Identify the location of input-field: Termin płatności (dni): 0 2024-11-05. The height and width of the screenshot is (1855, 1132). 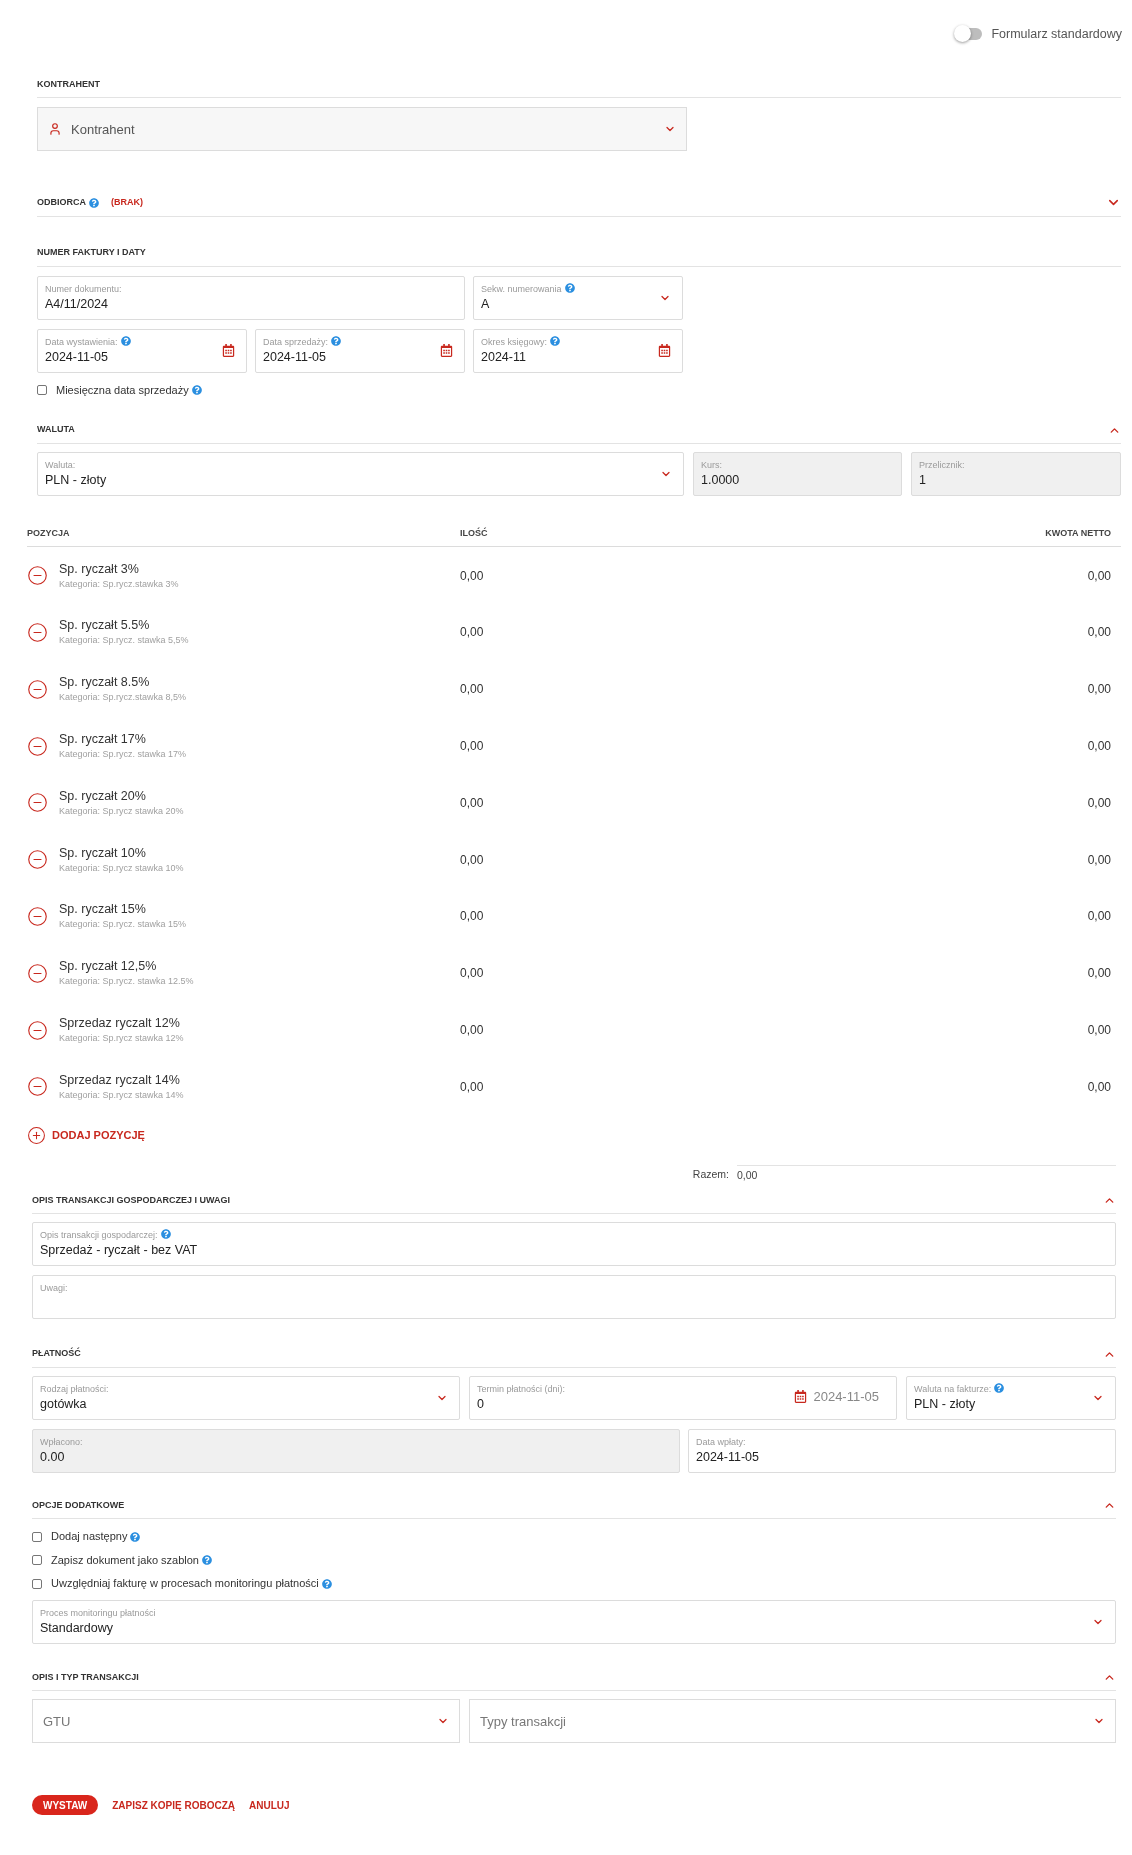
(683, 1397).